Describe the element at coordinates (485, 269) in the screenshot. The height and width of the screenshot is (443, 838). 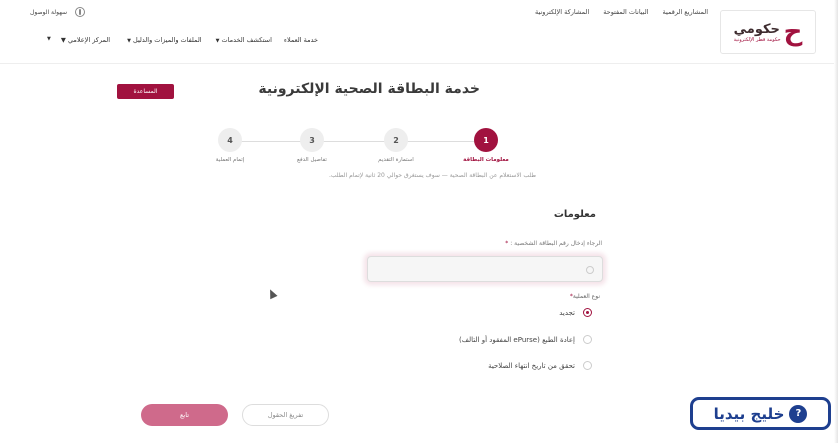
I see `id-number-input` at that location.